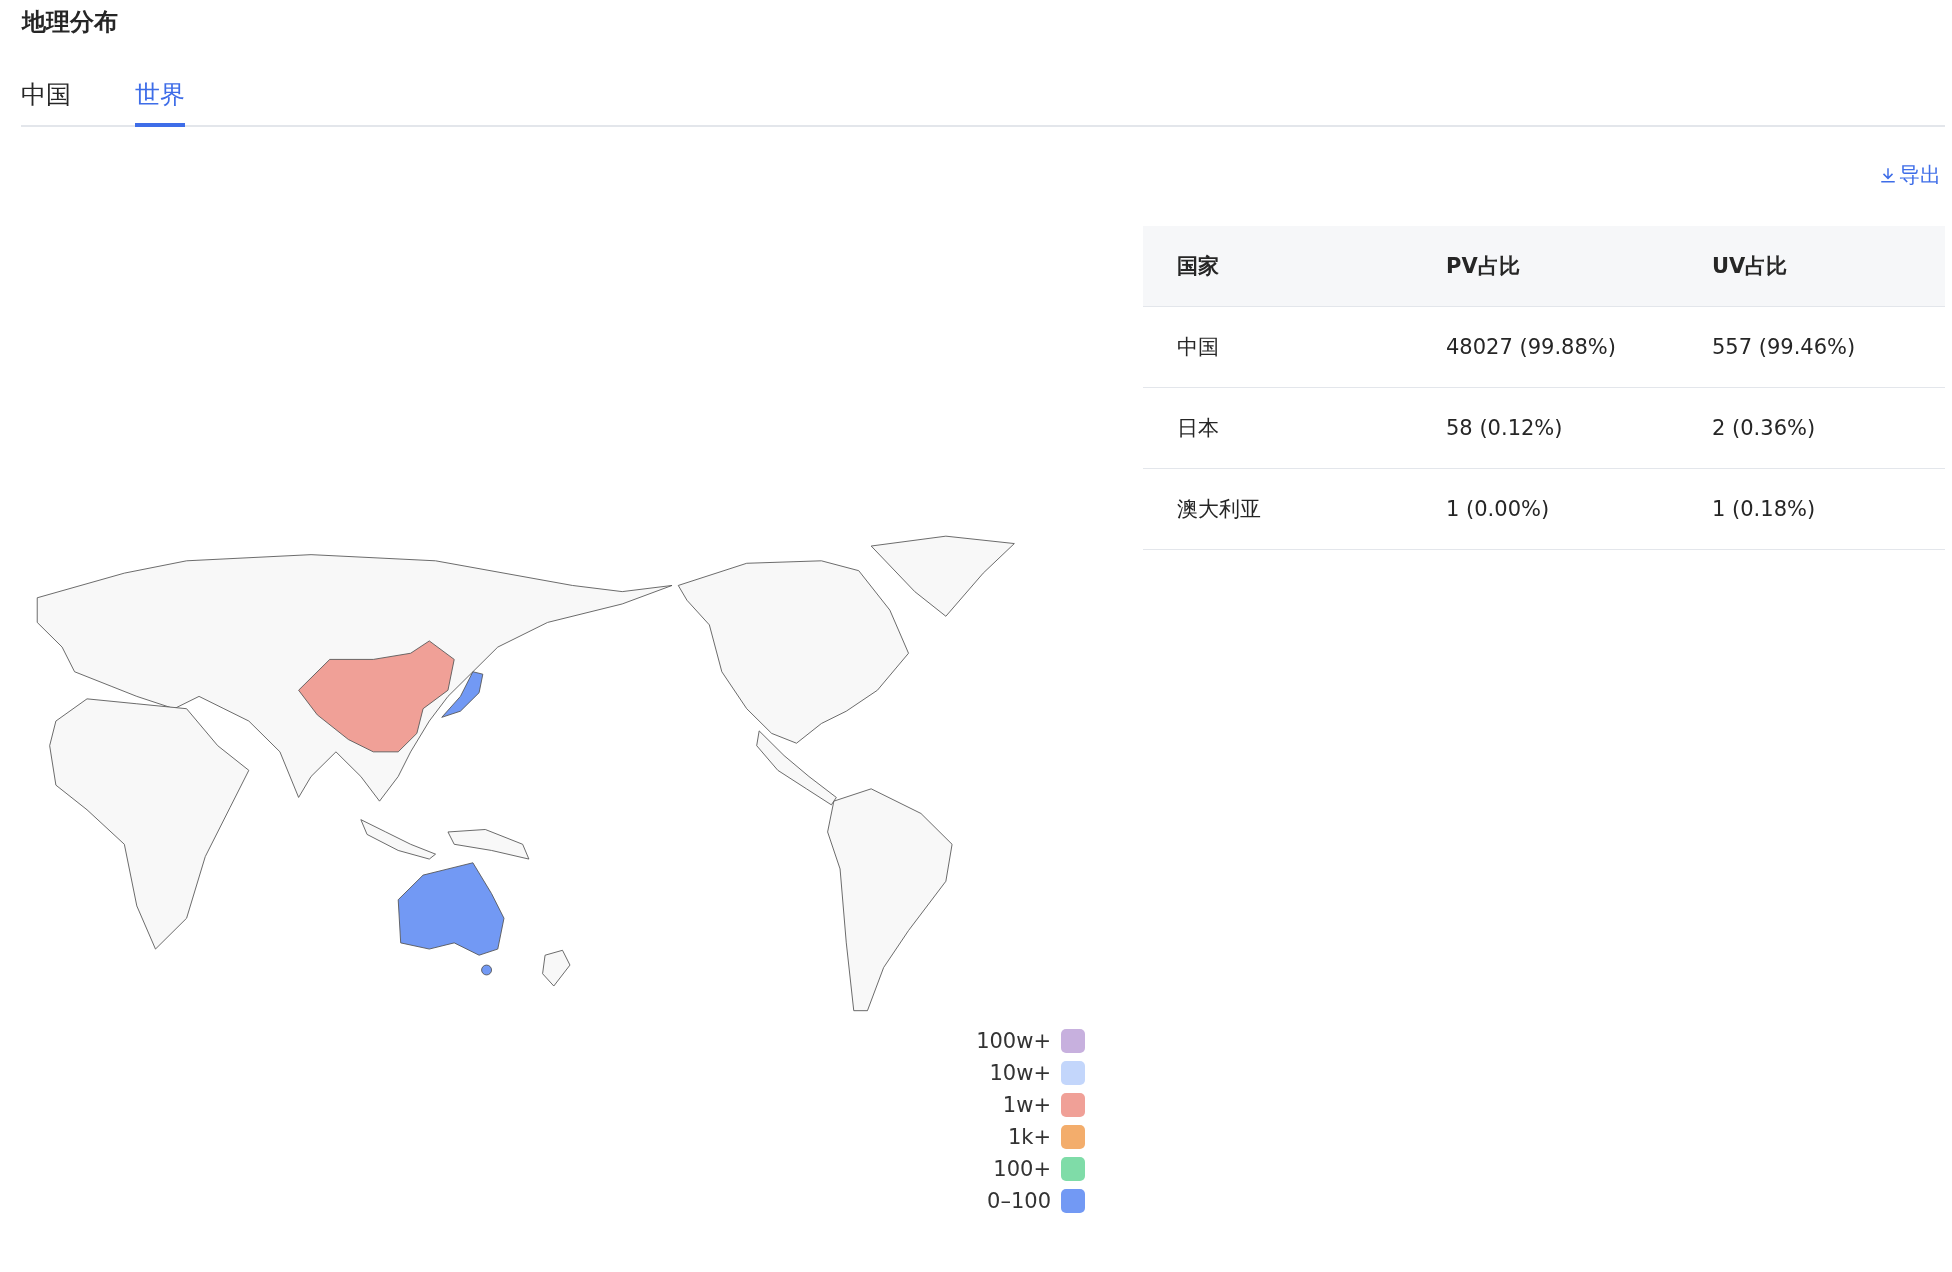 The width and height of the screenshot is (1952, 1272). I want to click on section-title: 地理分布, so click(70, 22).